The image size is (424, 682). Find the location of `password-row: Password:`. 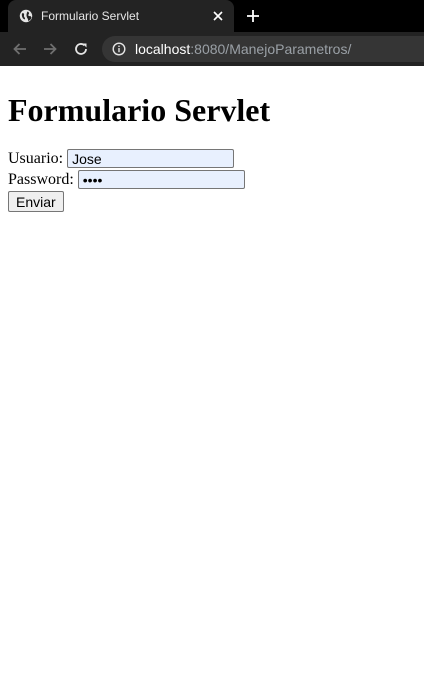

password-row: Password: is located at coordinates (212, 179).